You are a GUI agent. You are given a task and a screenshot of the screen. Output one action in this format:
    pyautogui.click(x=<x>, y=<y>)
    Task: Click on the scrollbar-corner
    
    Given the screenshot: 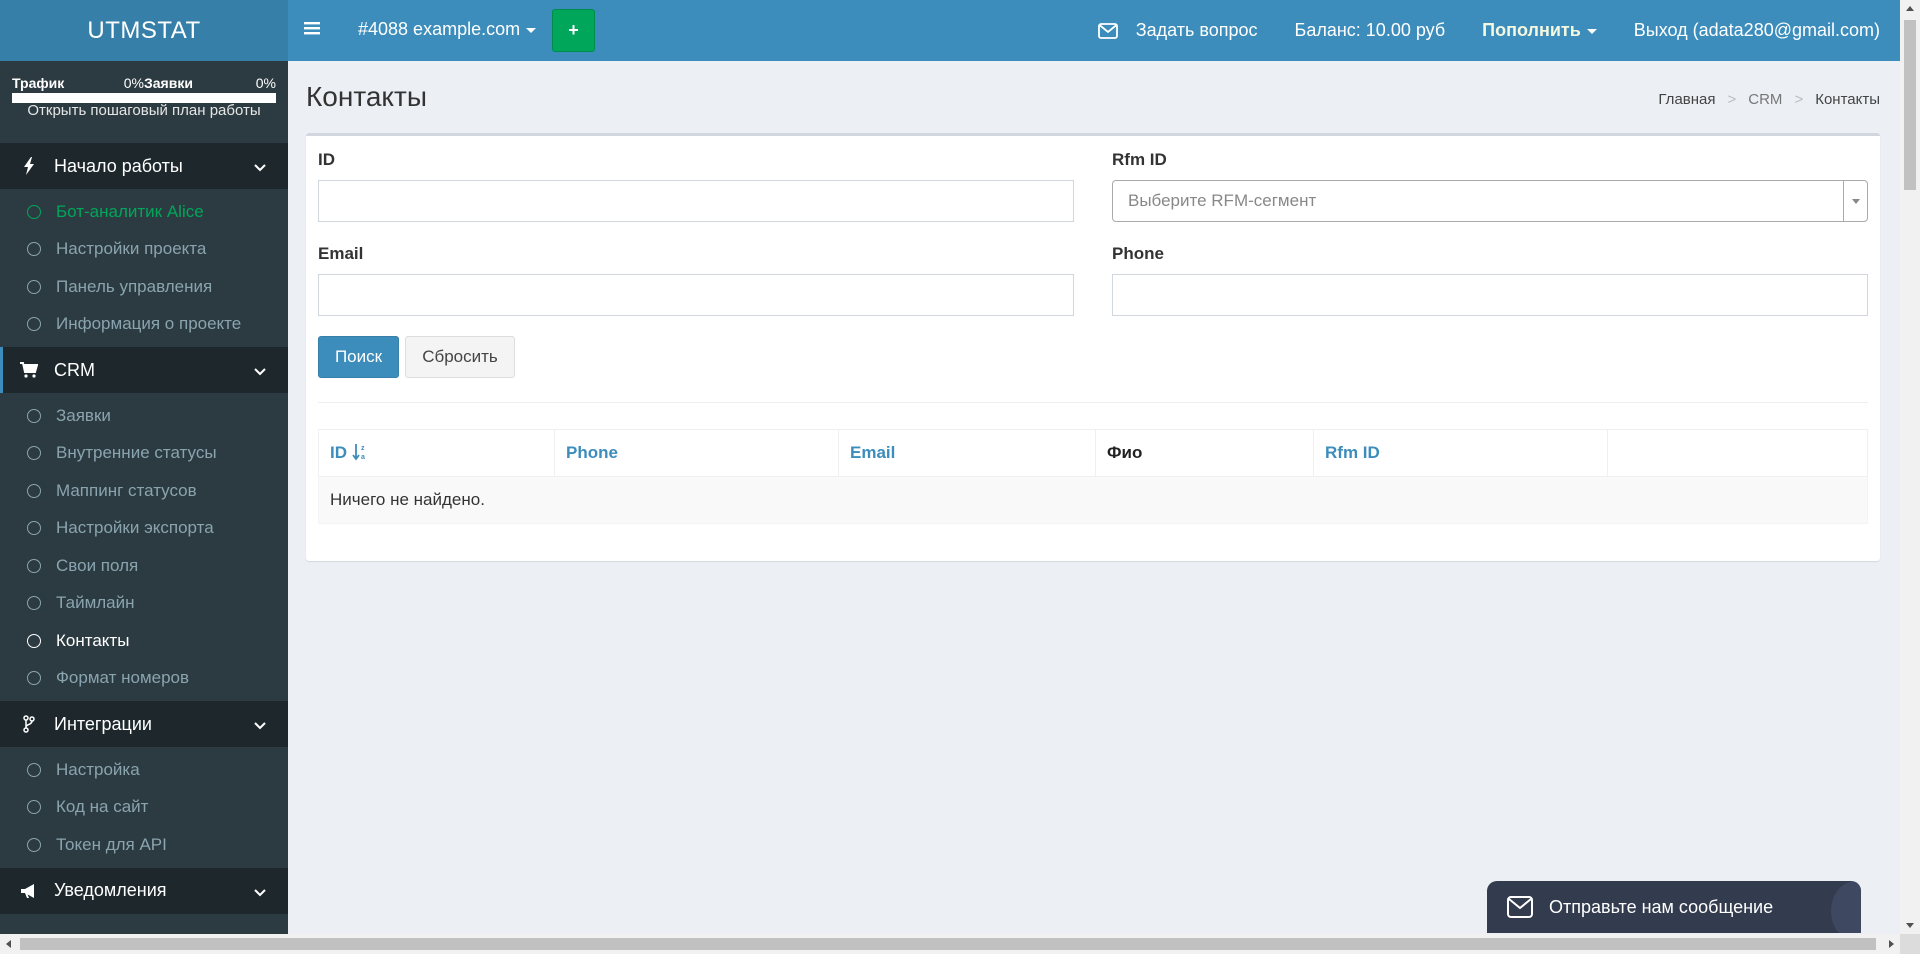 What is the action you would take?
    pyautogui.click(x=1910, y=944)
    